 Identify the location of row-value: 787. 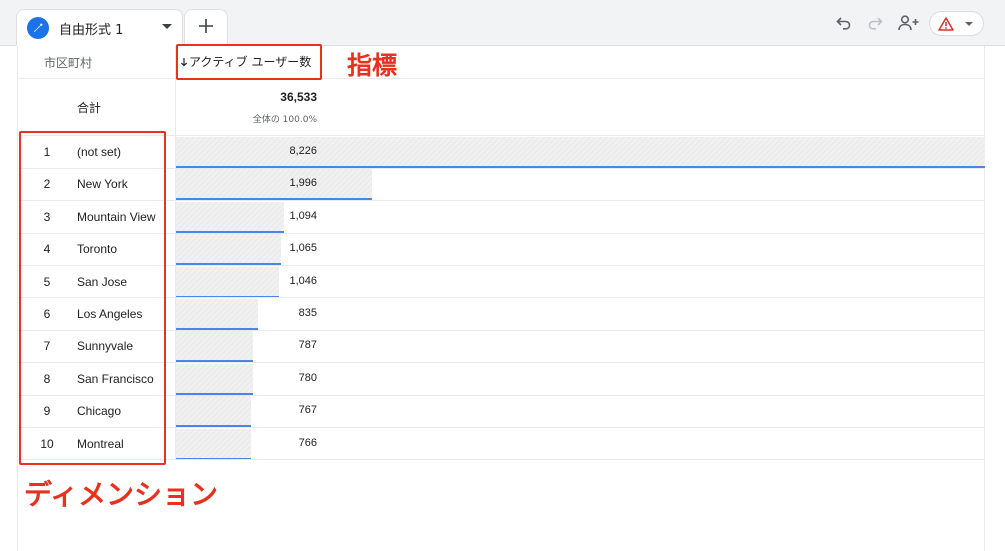
(307, 345).